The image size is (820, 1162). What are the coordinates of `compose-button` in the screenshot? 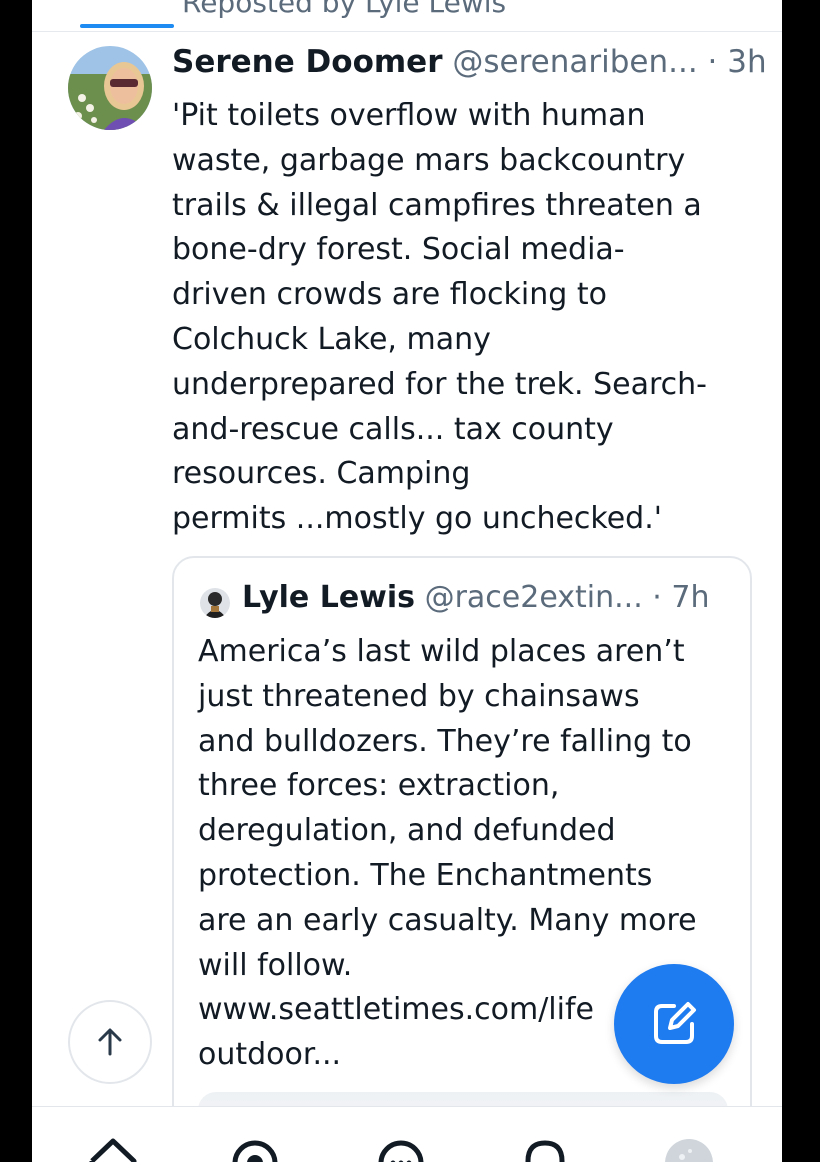 It's located at (674, 1024).